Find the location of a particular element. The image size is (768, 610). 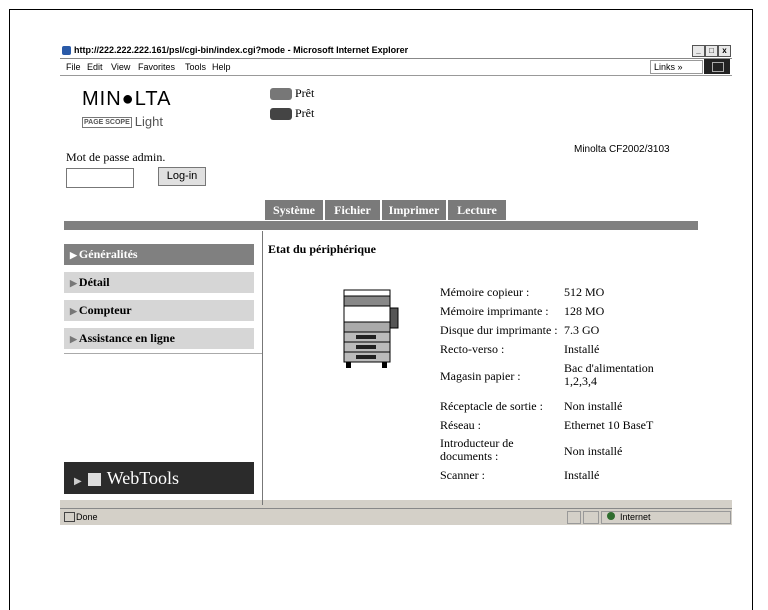

spec-value: 7.3 GO is located at coordinates (582, 330).